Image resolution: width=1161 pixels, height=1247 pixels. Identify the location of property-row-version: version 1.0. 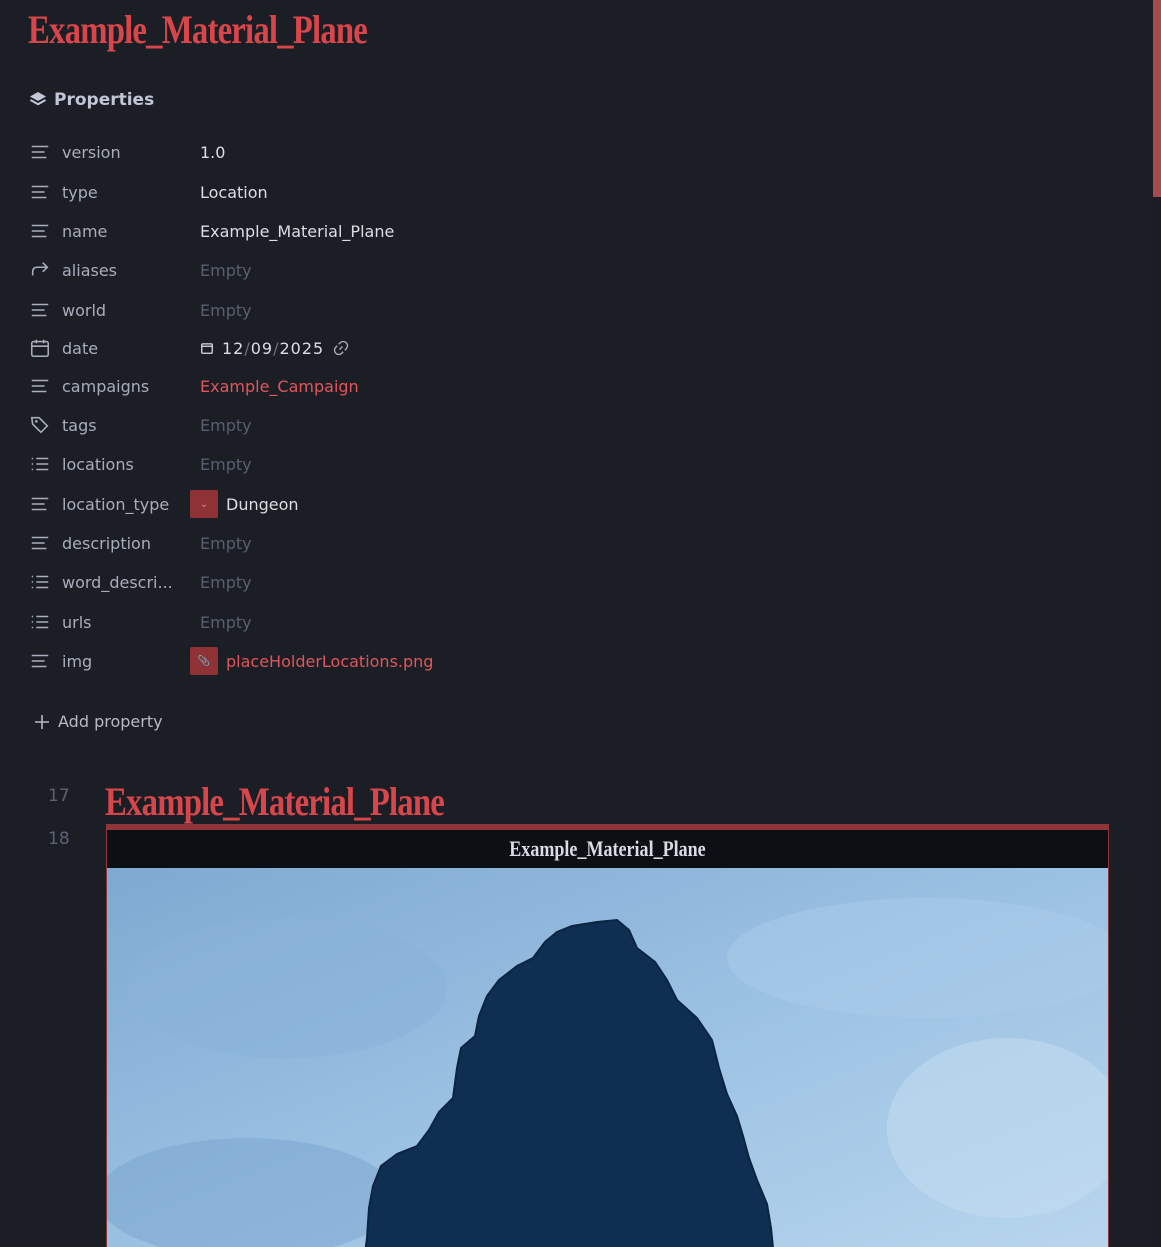
(308, 152).